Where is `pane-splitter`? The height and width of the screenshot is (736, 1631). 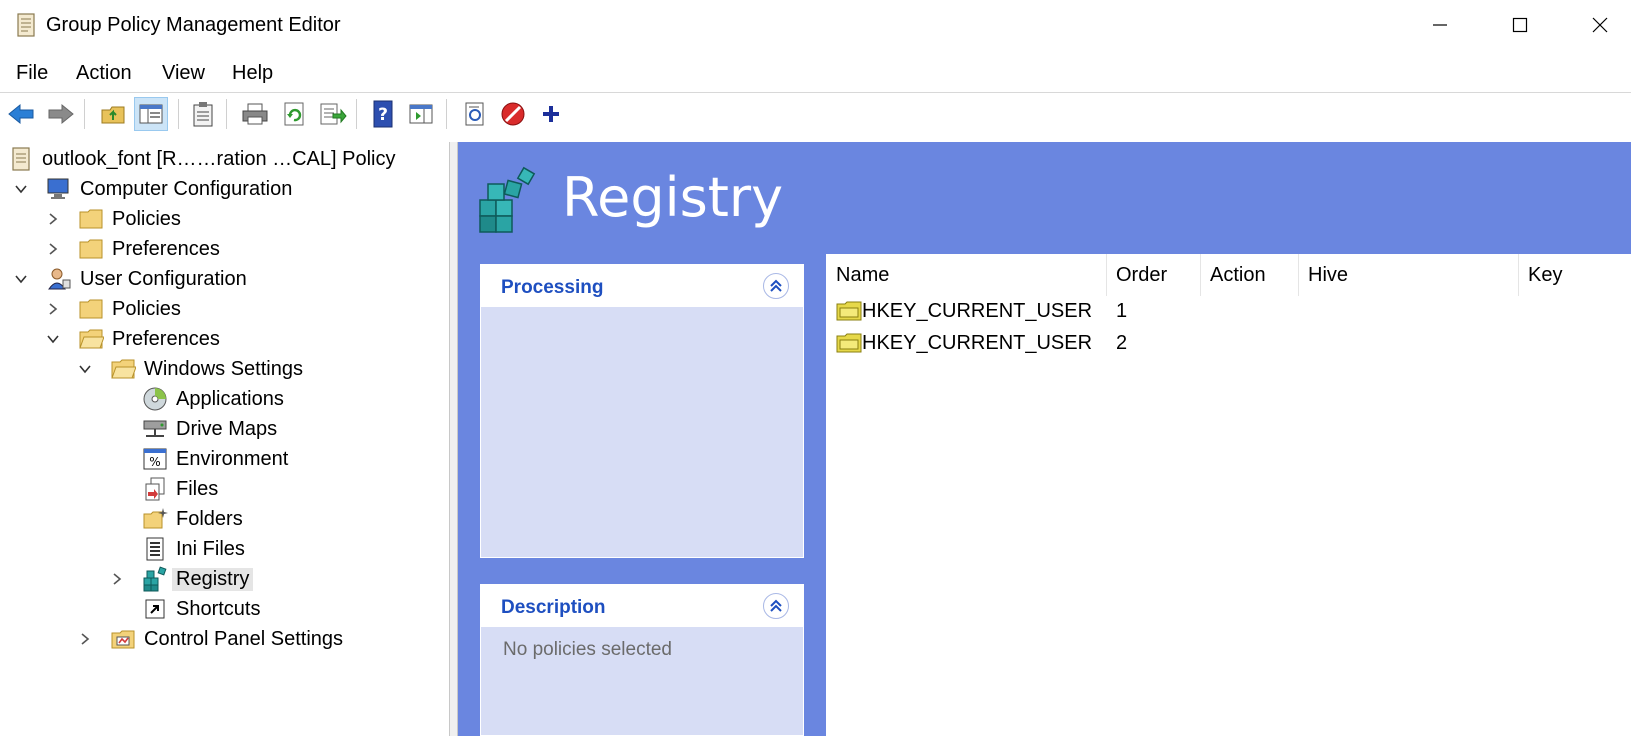
pane-splitter is located at coordinates (454, 439).